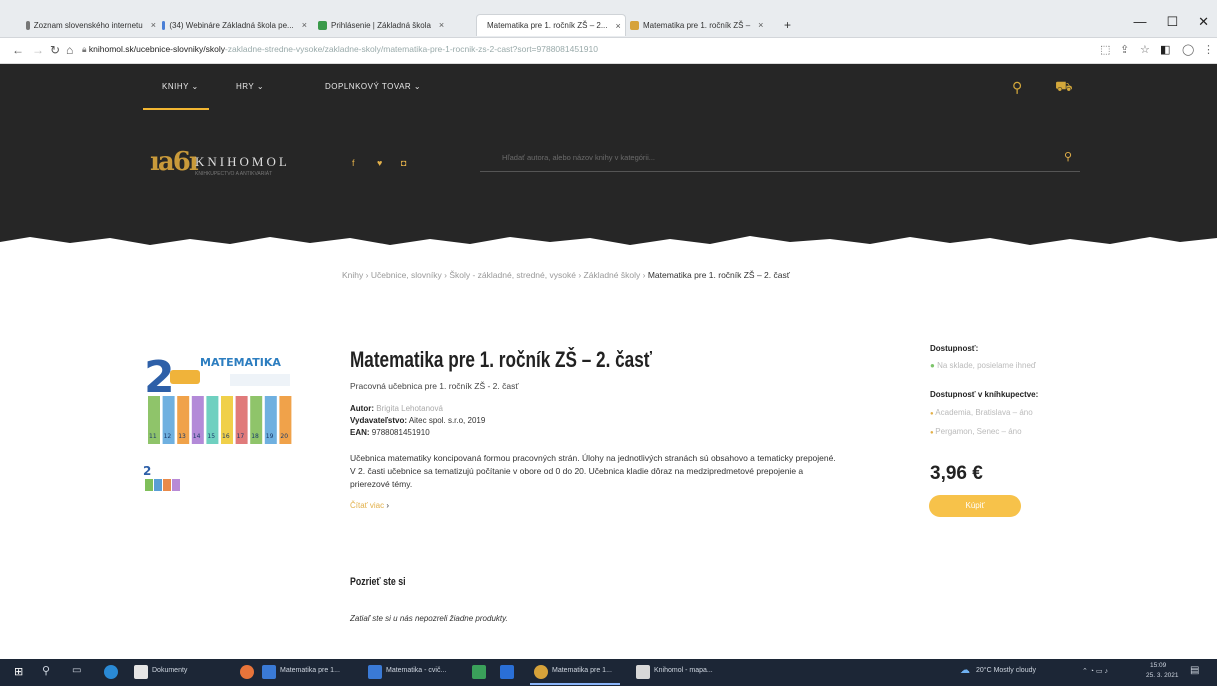 Image resolution: width=1217 pixels, height=686 pixels. What do you see at coordinates (1194, 670) in the screenshot?
I see `notifications-icon: ▤` at bounding box center [1194, 670].